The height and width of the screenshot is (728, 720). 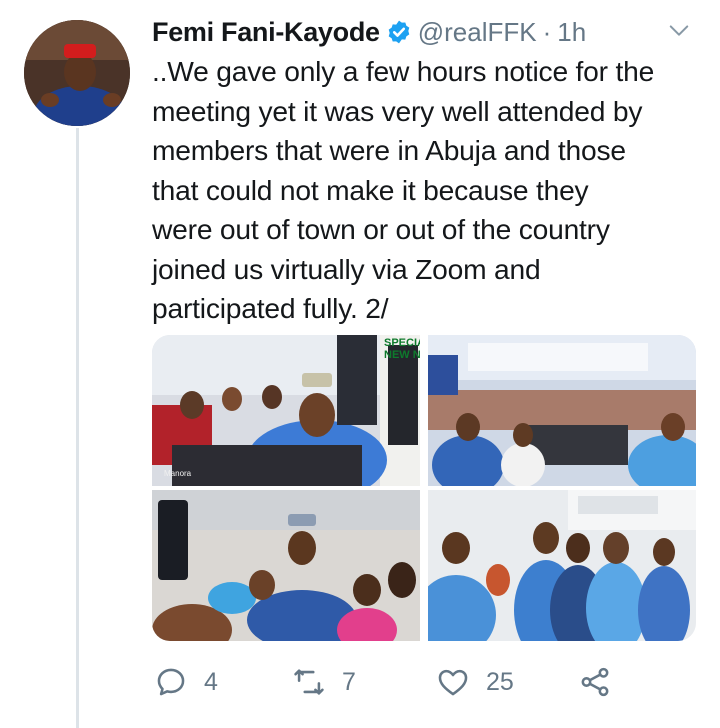 I want to click on photo-2-image, so click(x=562, y=410).